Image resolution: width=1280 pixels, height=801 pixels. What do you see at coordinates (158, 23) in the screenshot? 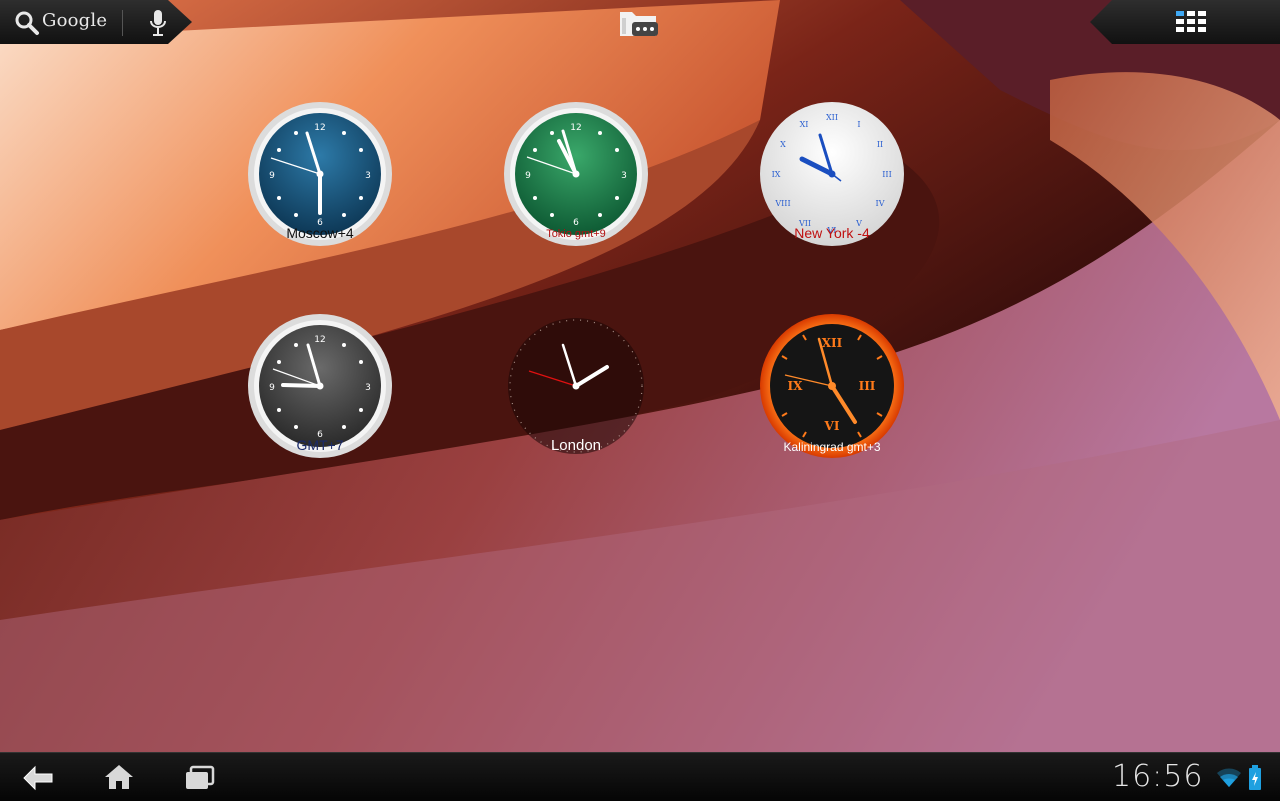
I see `microphone-icon` at bounding box center [158, 23].